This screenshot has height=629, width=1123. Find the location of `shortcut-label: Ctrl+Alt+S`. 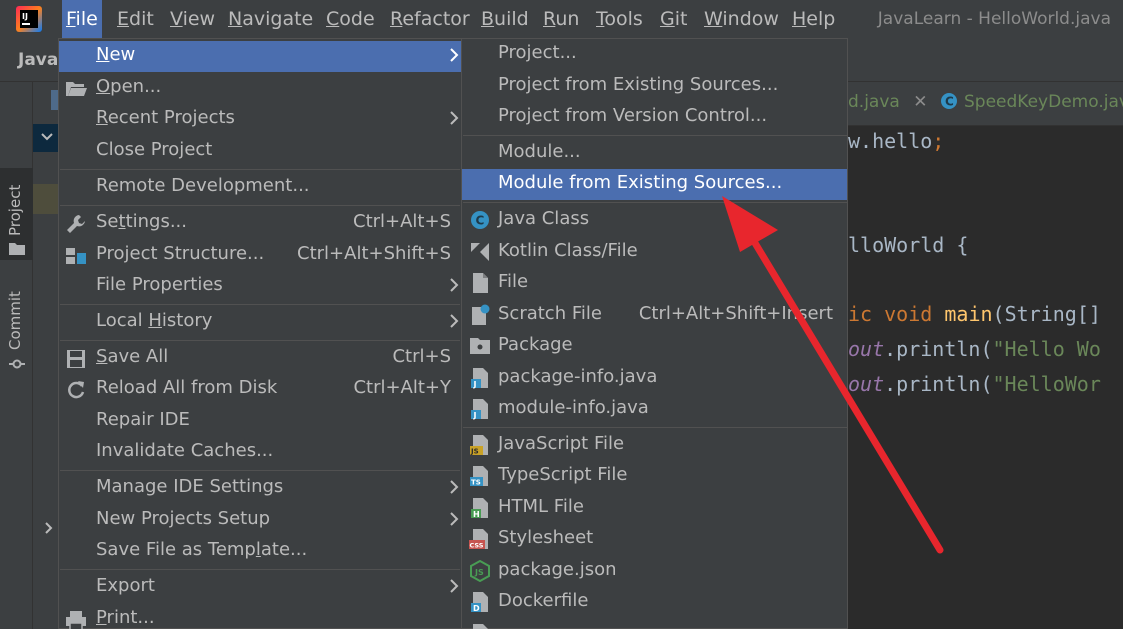

shortcut-label: Ctrl+Alt+S is located at coordinates (402, 221).